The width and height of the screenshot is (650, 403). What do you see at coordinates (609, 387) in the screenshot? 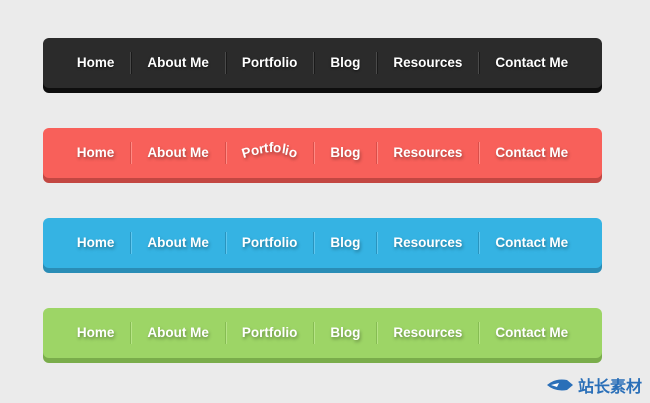
I see `watermark-text: 站长素材` at bounding box center [609, 387].